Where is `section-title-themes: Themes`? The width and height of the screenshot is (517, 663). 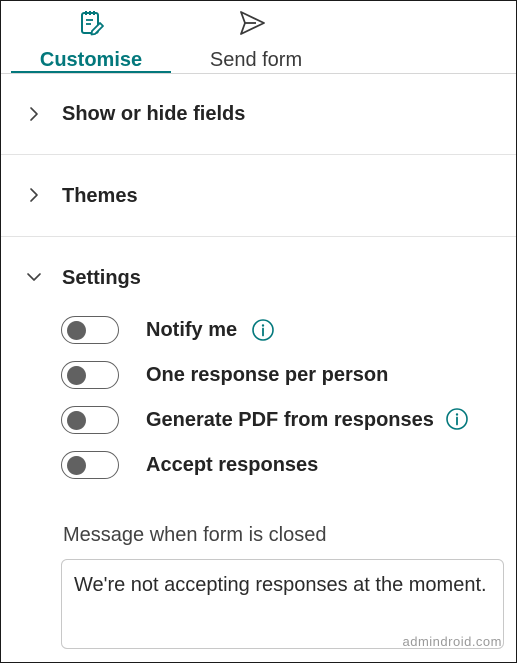 section-title-themes: Themes is located at coordinates (100, 196).